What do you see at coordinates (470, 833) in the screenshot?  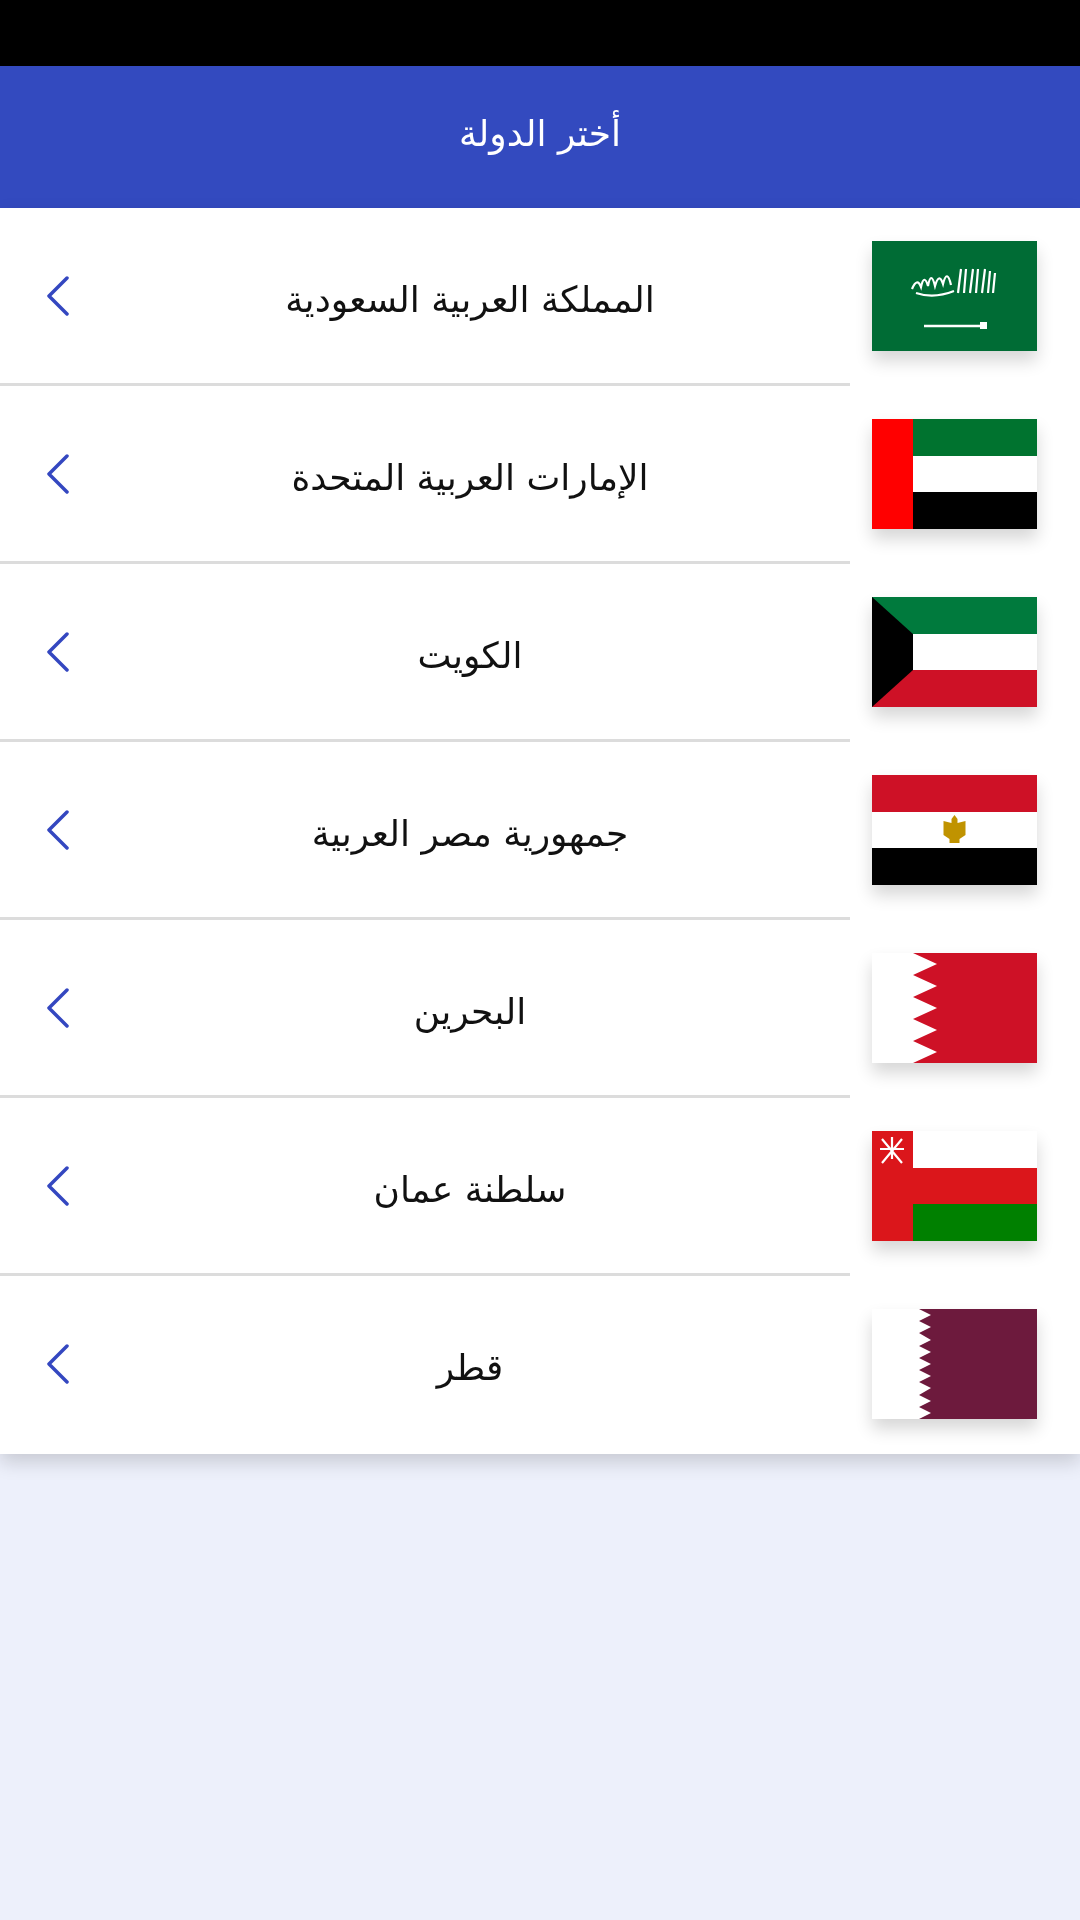 I see `country-name: جمهورية مصر العربية` at bounding box center [470, 833].